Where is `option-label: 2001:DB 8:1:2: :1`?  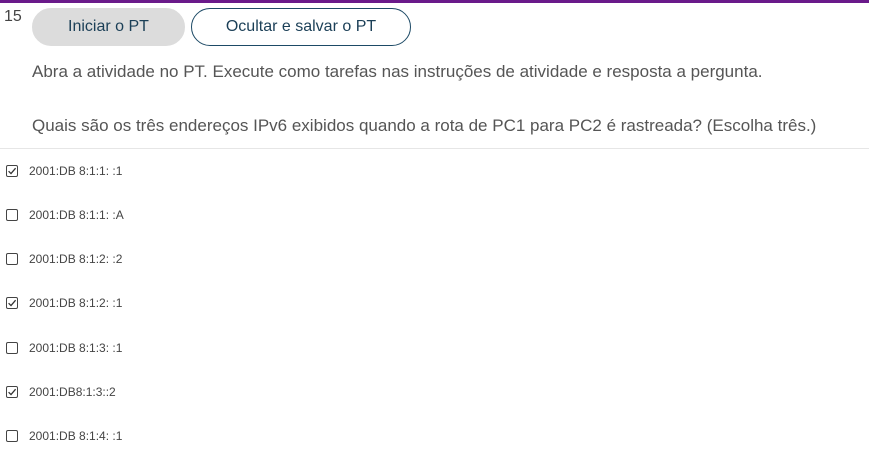
option-label: 2001:DB 8:1:2: :1 is located at coordinates (76, 303).